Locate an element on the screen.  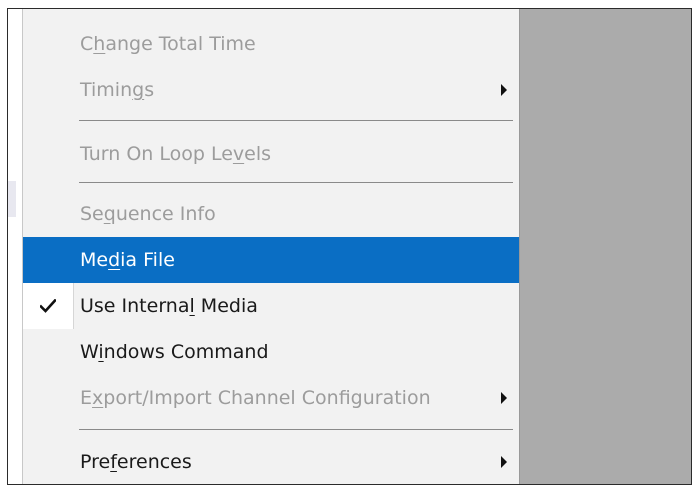
menu-item-label: Use Internal Media is located at coordinates (169, 306).